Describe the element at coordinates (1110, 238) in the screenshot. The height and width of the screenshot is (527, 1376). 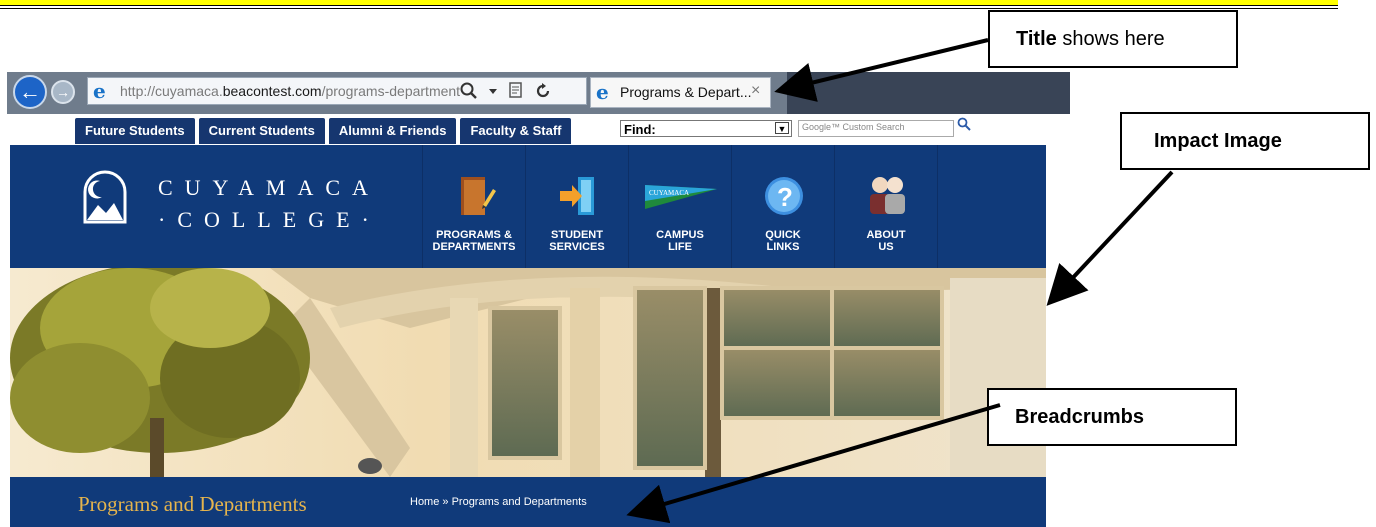
I see `arrow-to-impact-image` at that location.